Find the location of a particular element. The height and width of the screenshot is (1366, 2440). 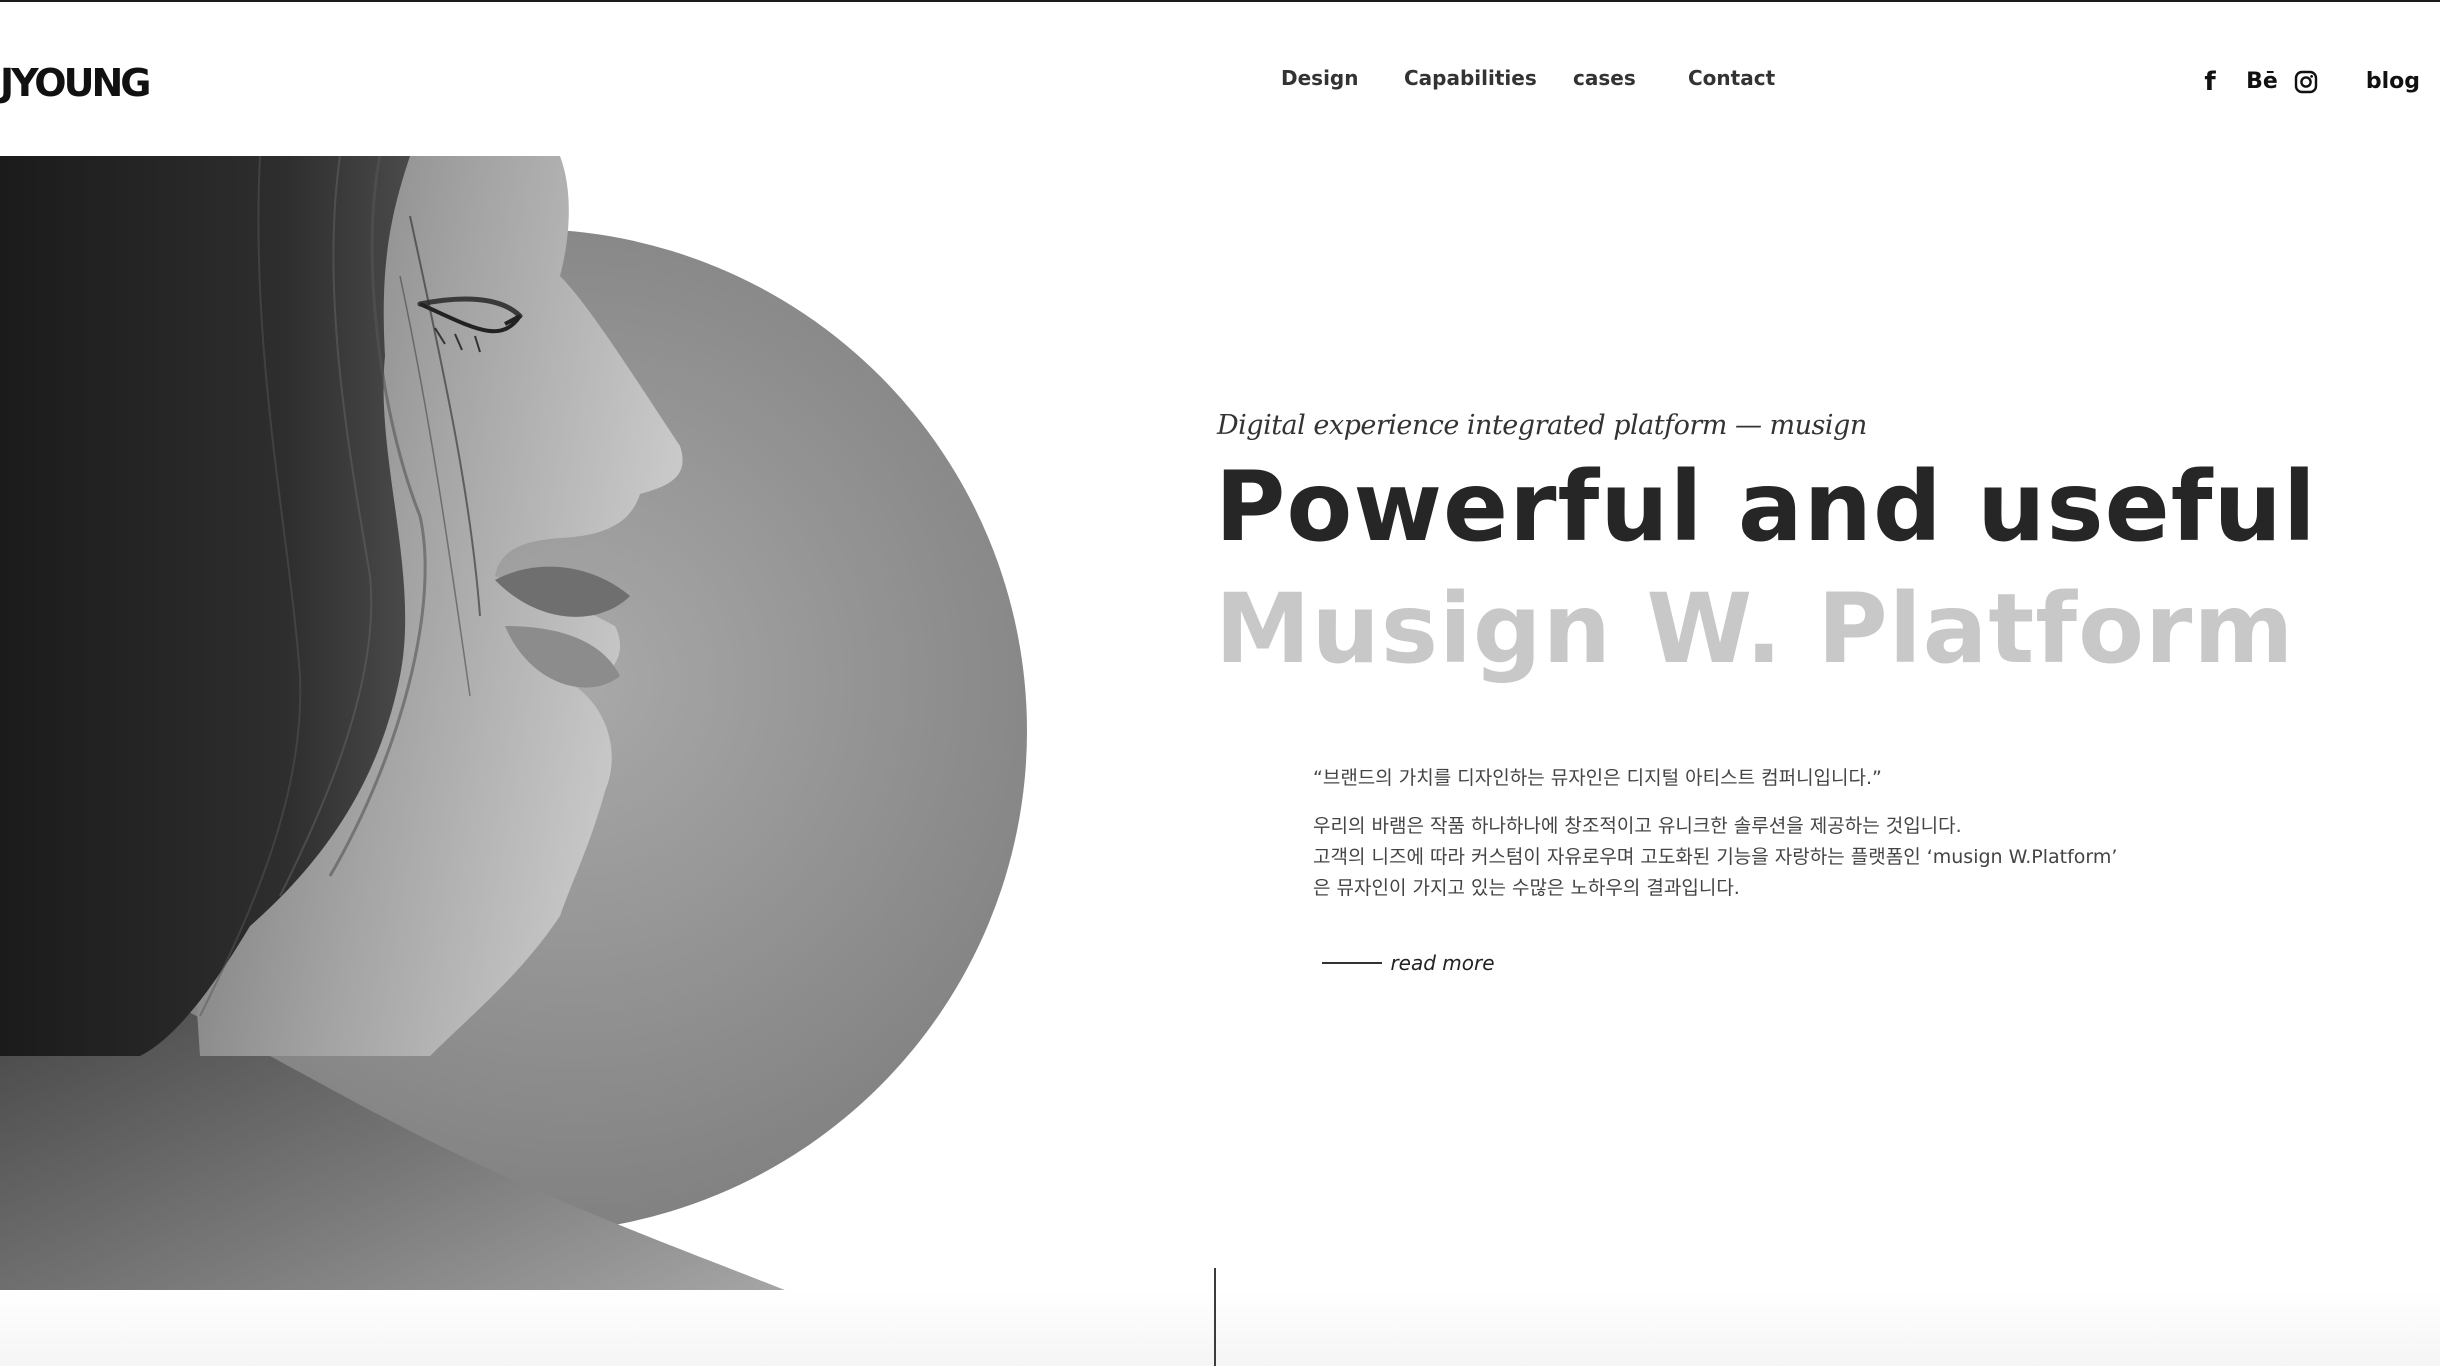

instagram-glyph is located at coordinates (2306, 82).